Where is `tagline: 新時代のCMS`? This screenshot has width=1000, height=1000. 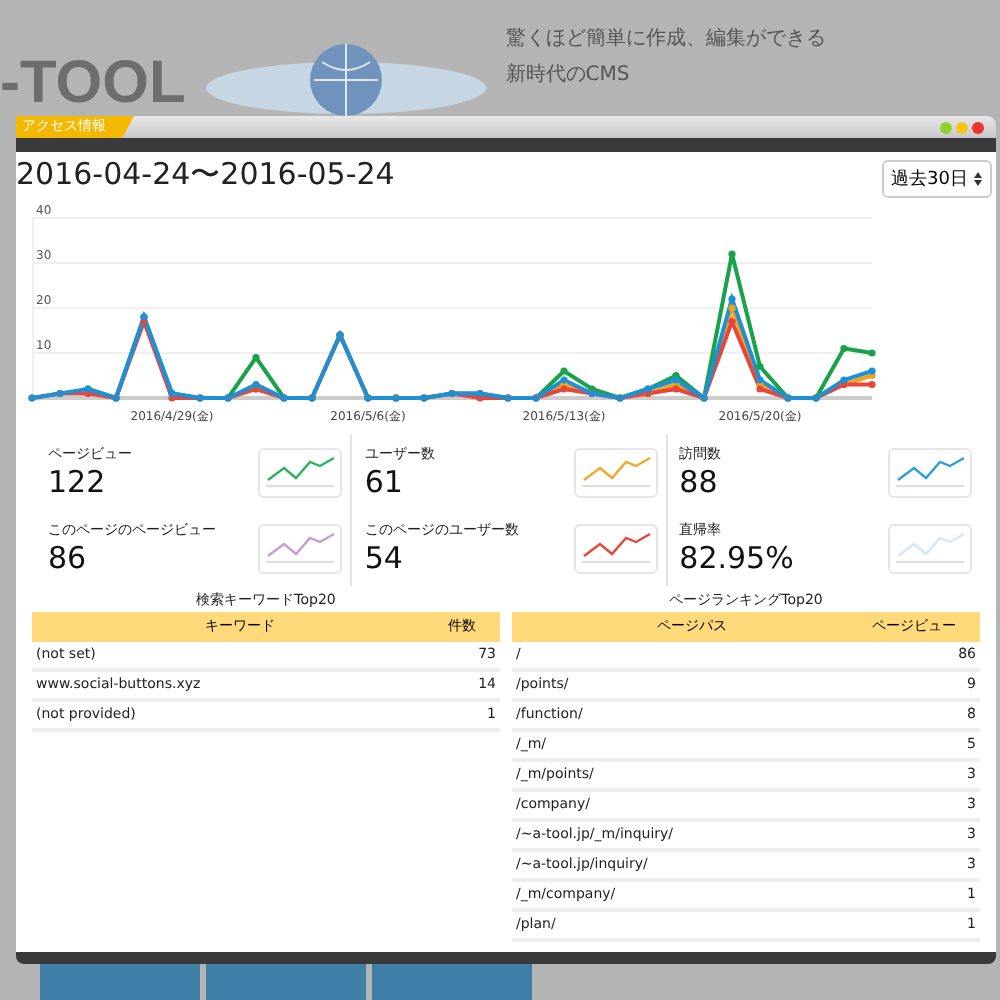 tagline: 新時代のCMS is located at coordinates (568, 74).